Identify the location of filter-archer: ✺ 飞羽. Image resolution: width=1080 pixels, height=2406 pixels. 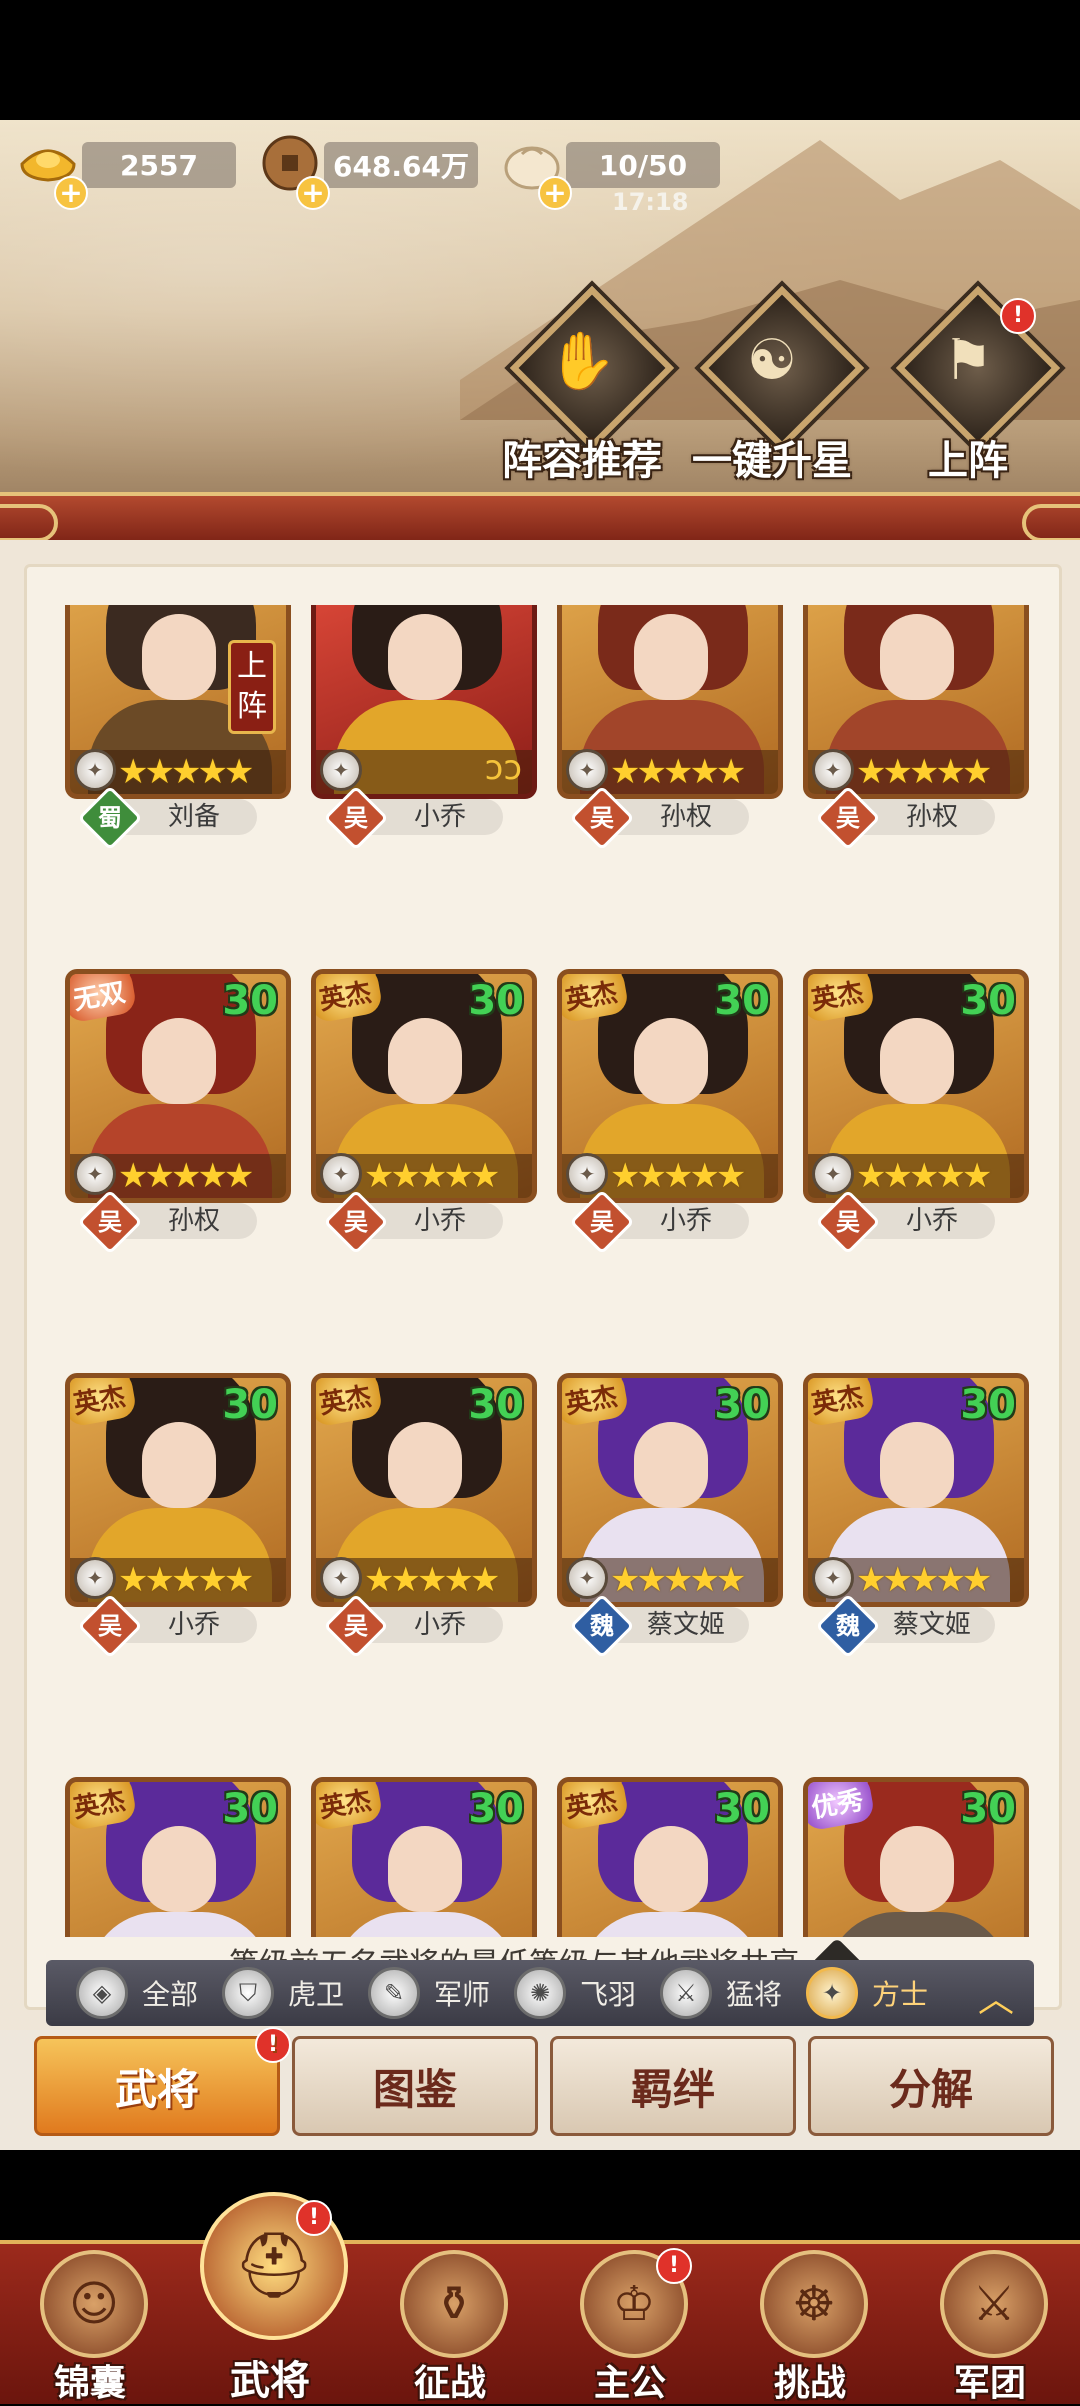
(575, 1993).